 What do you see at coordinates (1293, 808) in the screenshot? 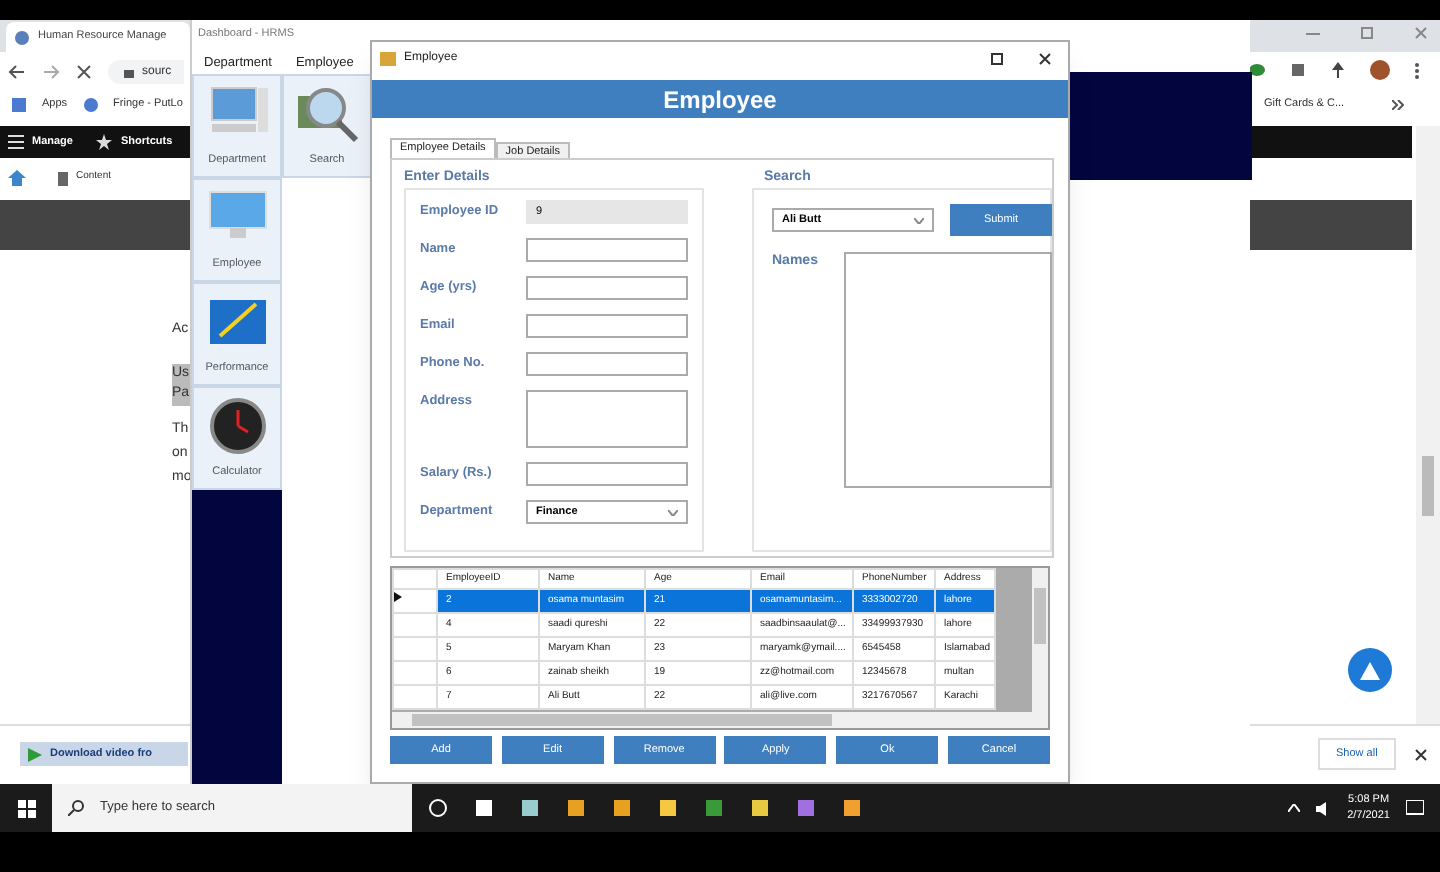
I see `chevron-up-icon` at bounding box center [1293, 808].